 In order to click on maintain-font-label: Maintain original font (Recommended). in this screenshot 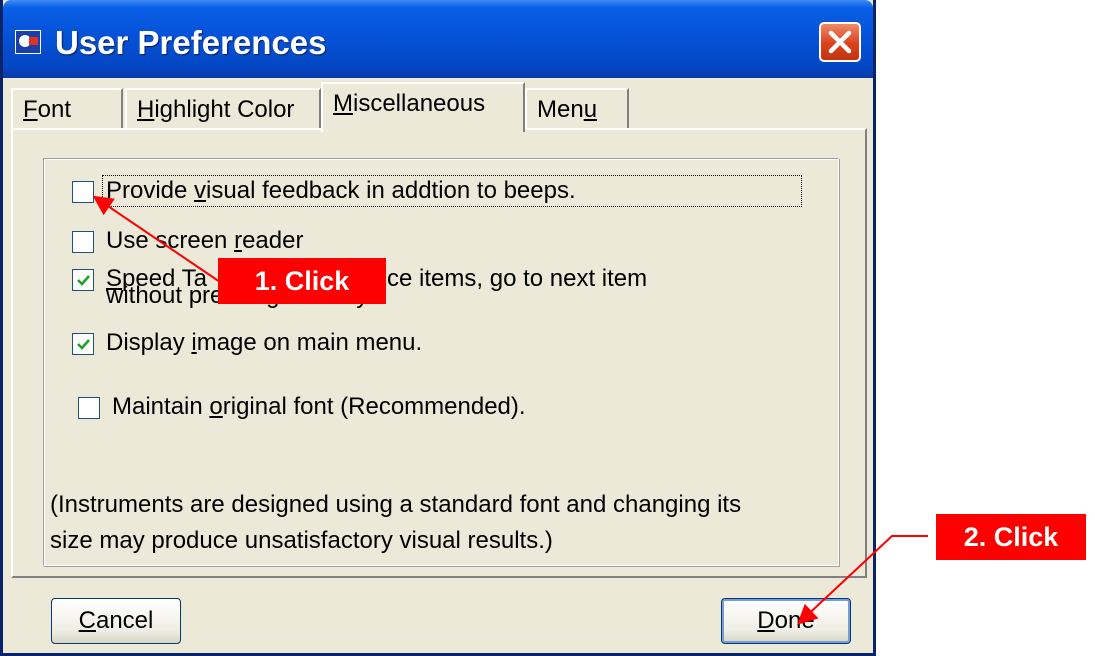, I will do `click(319, 406)`.